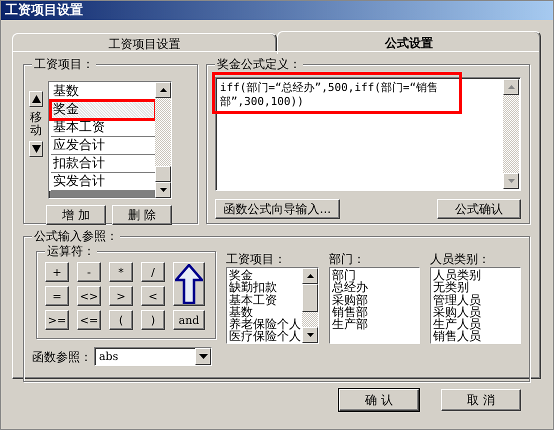  What do you see at coordinates (144, 42) in the screenshot?
I see `tab: 工资项目设置` at bounding box center [144, 42].